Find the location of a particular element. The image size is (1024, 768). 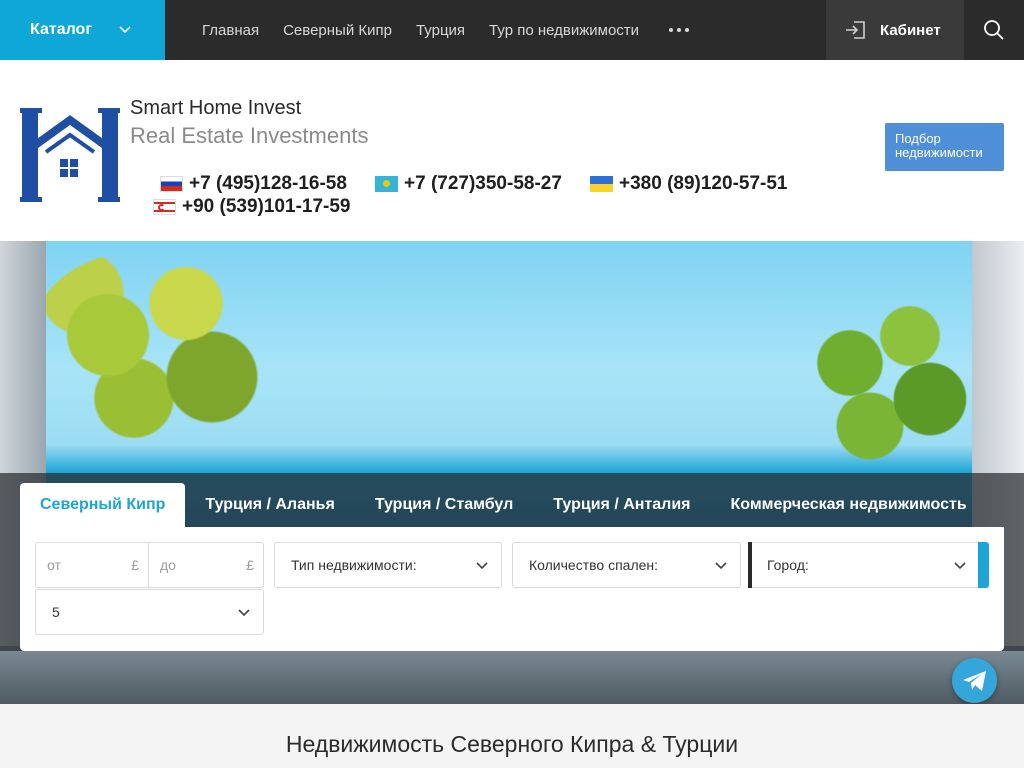

page-heading: Недвижимость Северного Кипра & Турции is located at coordinates (512, 744).